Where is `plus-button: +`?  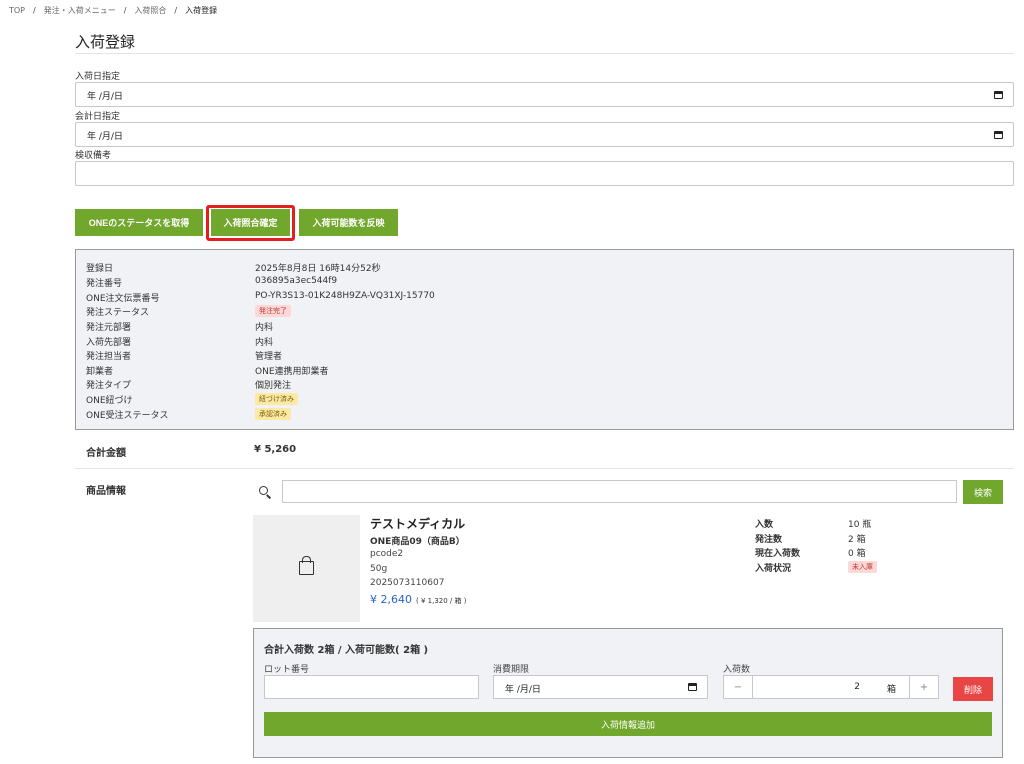
plus-button: + is located at coordinates (923, 687).